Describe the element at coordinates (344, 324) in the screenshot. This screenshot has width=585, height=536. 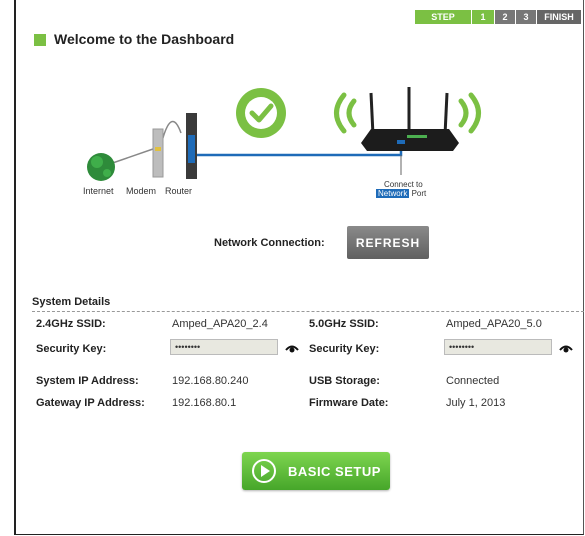
I see `ssid5-label: 5.0GHz SSID:` at that location.